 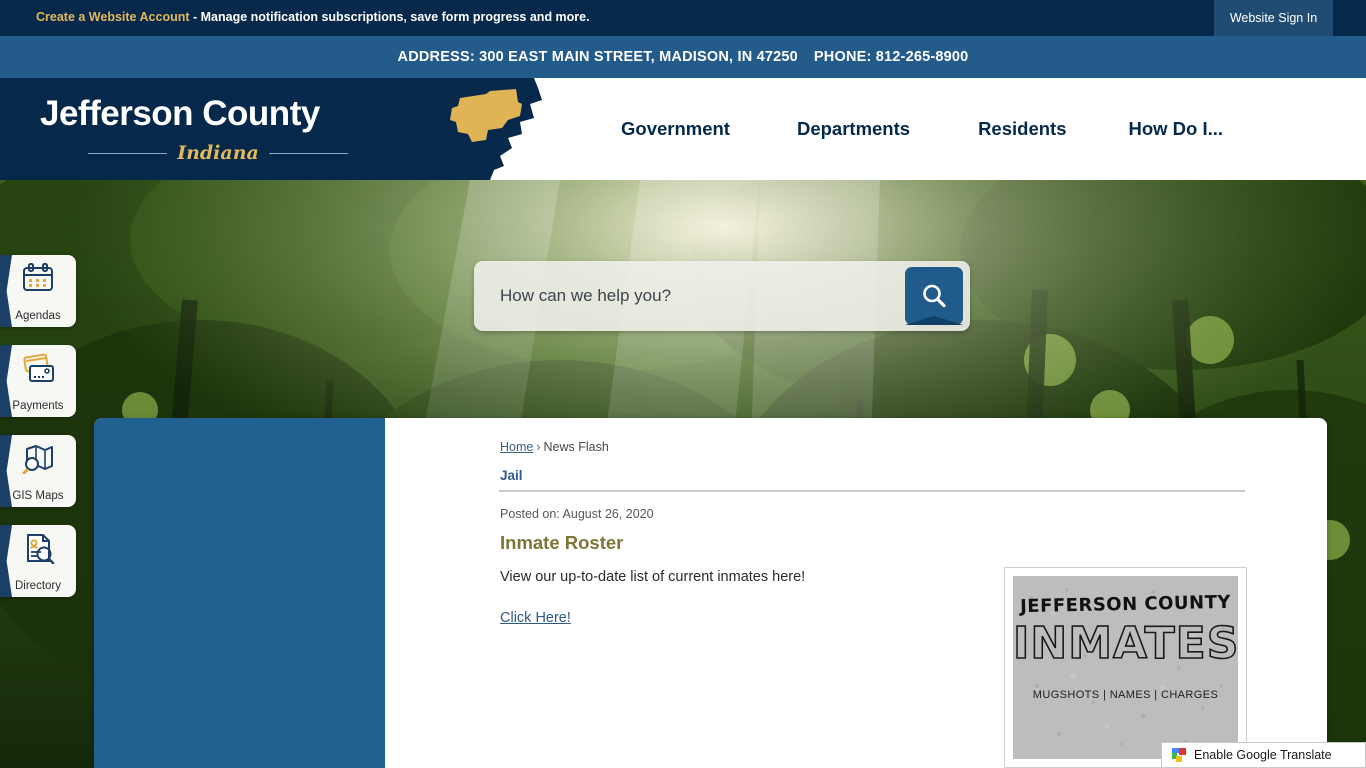 I want to click on breadcrumb: Home › News Flash, so click(x=554, y=447).